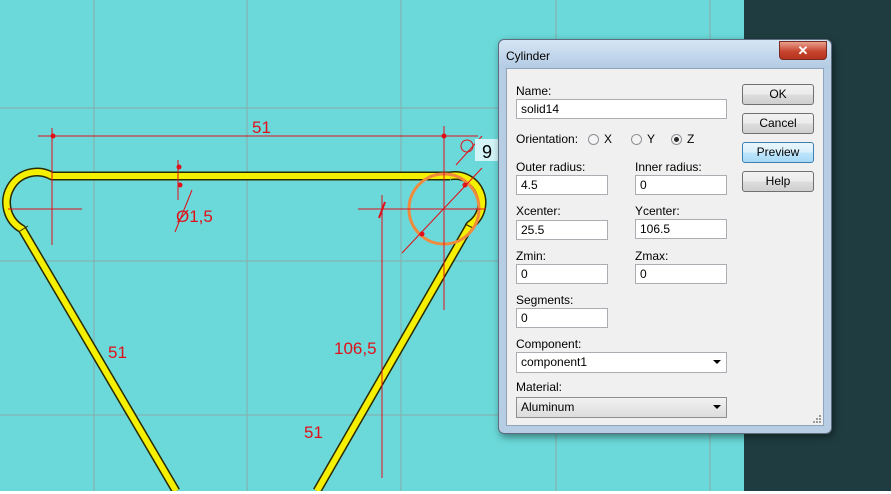  I want to click on segments-label: Segments:, so click(545, 300).